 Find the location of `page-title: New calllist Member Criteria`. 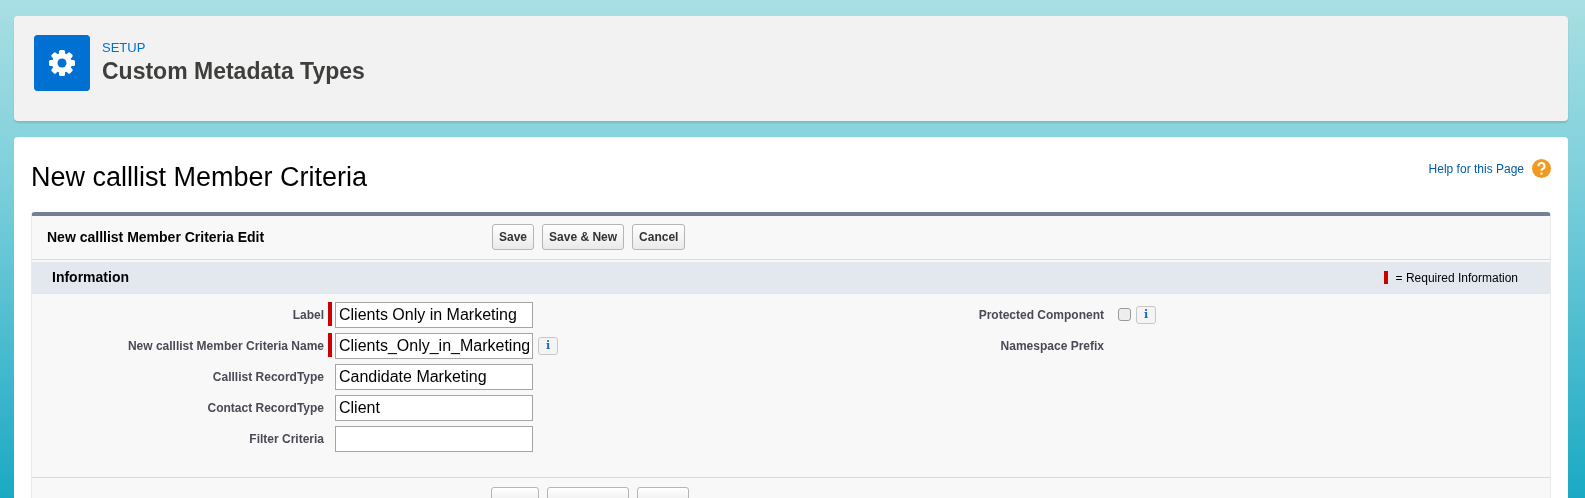

page-title: New calllist Member Criteria is located at coordinates (199, 177).